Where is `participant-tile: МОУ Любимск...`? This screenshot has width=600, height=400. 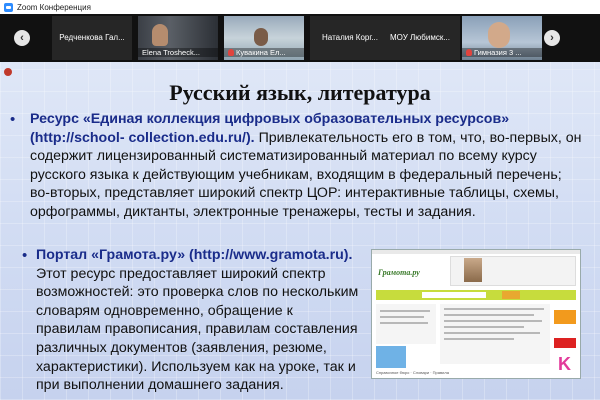 participant-tile: МОУ Любимск... is located at coordinates (420, 38).